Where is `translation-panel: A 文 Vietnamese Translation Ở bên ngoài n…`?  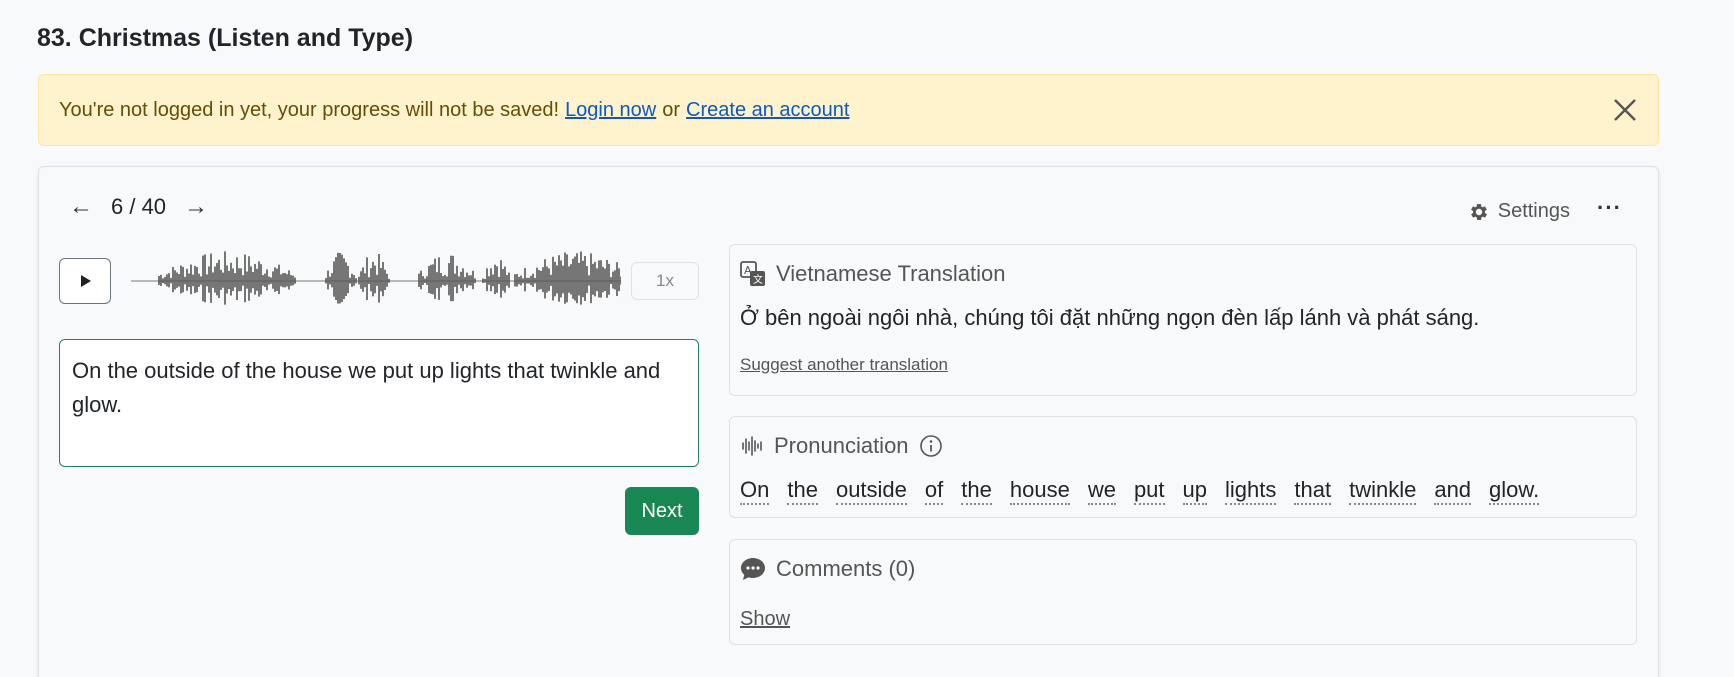 translation-panel: A 文 Vietnamese Translation Ở bên ngoài n… is located at coordinates (1183, 320).